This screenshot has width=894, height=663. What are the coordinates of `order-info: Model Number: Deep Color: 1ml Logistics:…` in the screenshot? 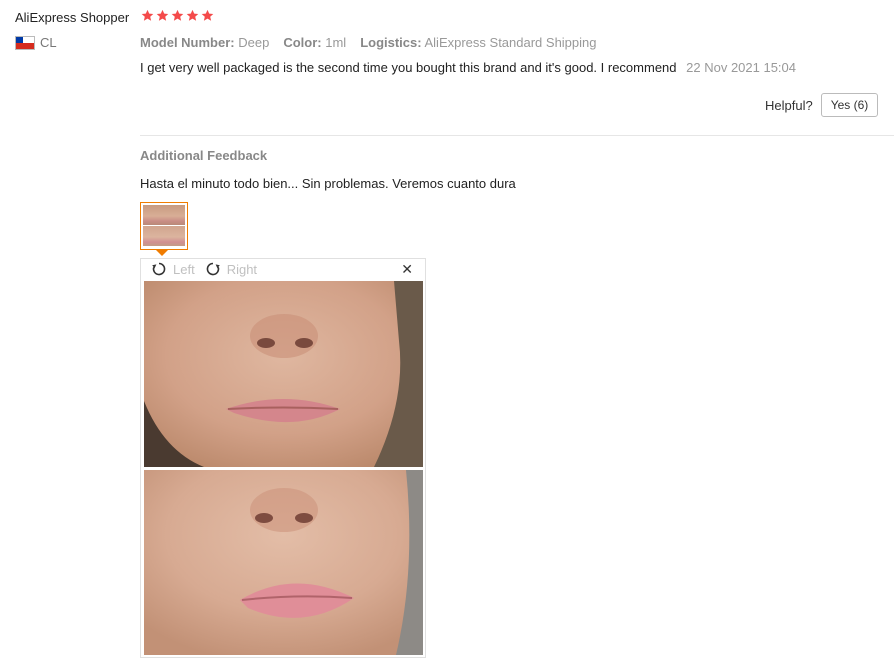 It's located at (368, 42).